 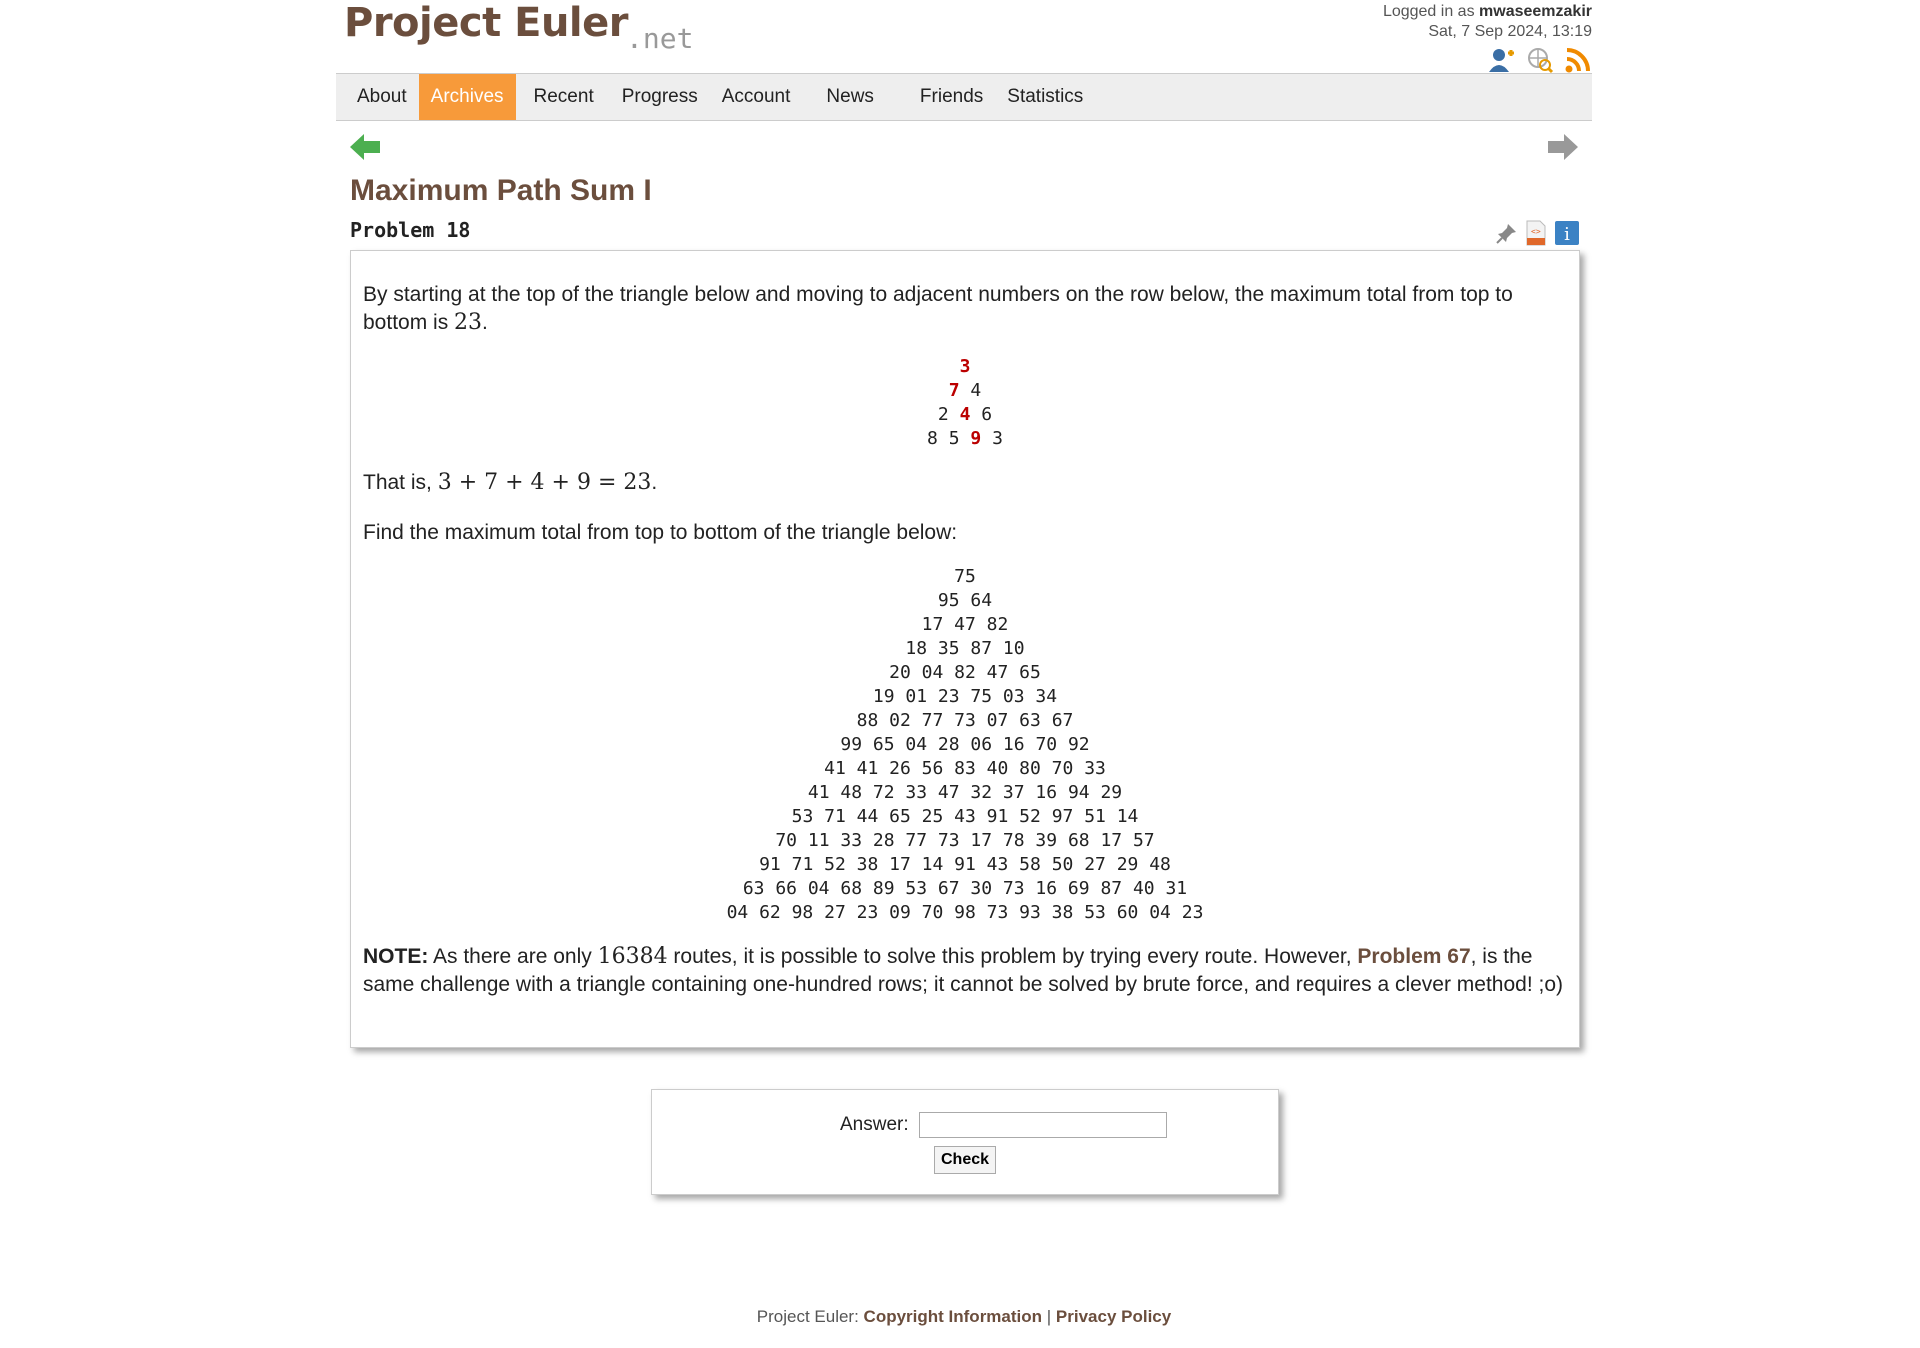 What do you see at coordinates (1510, 31) in the screenshot?
I see `datetime: Sat, 7 Sep 2024, 13:19` at bounding box center [1510, 31].